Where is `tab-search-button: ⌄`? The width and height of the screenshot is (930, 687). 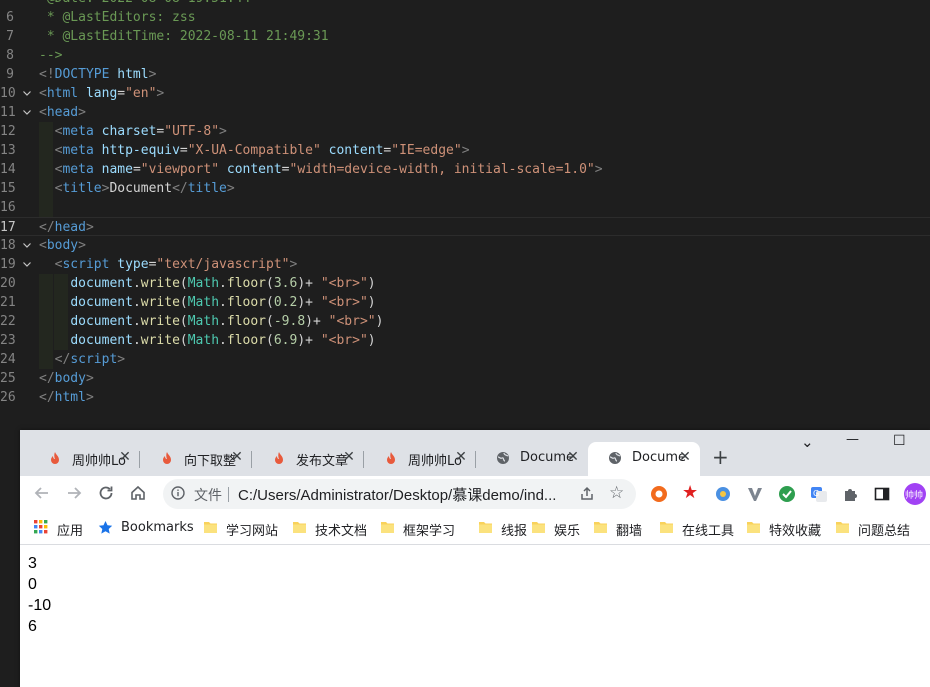
tab-search-button: ⌄ is located at coordinates (807, 442).